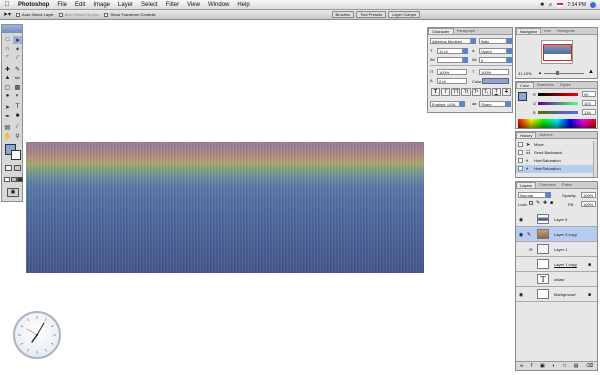 Image resolution: width=600 pixels, height=375 pixels. I want to click on imageready-icon: ▣, so click(13, 192).